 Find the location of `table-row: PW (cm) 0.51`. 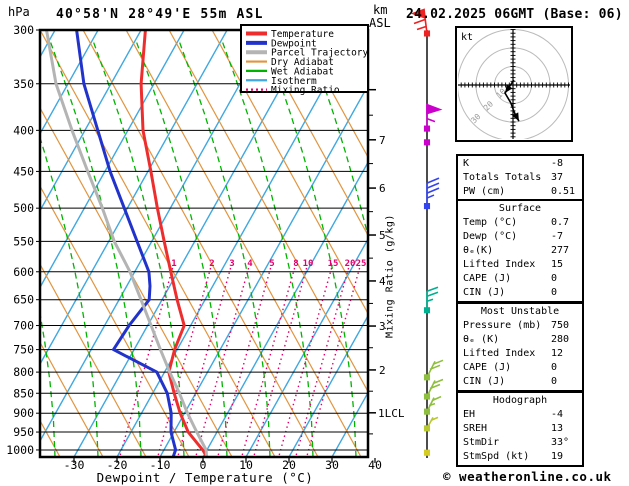

table-row: PW (cm) 0.51 is located at coordinates (520, 192).